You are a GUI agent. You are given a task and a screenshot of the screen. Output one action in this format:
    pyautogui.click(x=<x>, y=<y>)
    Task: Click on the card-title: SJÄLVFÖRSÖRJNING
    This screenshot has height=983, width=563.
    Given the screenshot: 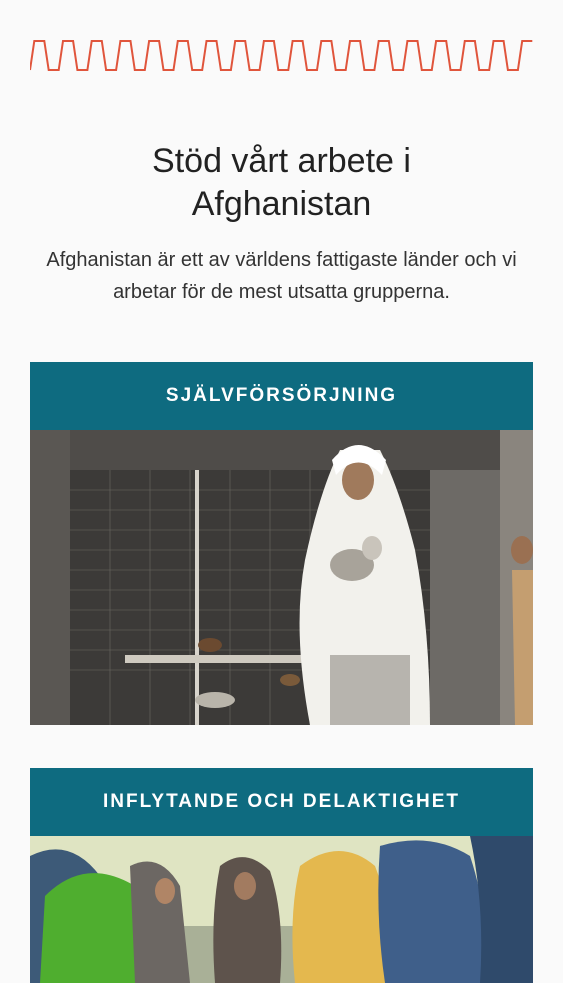 What is the action you would take?
    pyautogui.click(x=281, y=395)
    